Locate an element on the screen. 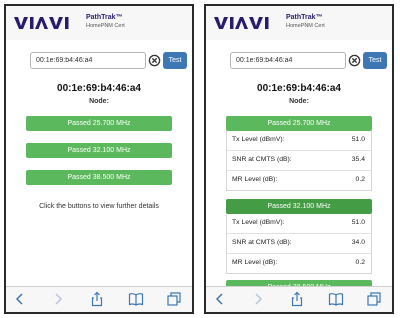 The width and height of the screenshot is (400, 318). table-row: SNR at CMTS (dB): 34.0 is located at coordinates (299, 243).